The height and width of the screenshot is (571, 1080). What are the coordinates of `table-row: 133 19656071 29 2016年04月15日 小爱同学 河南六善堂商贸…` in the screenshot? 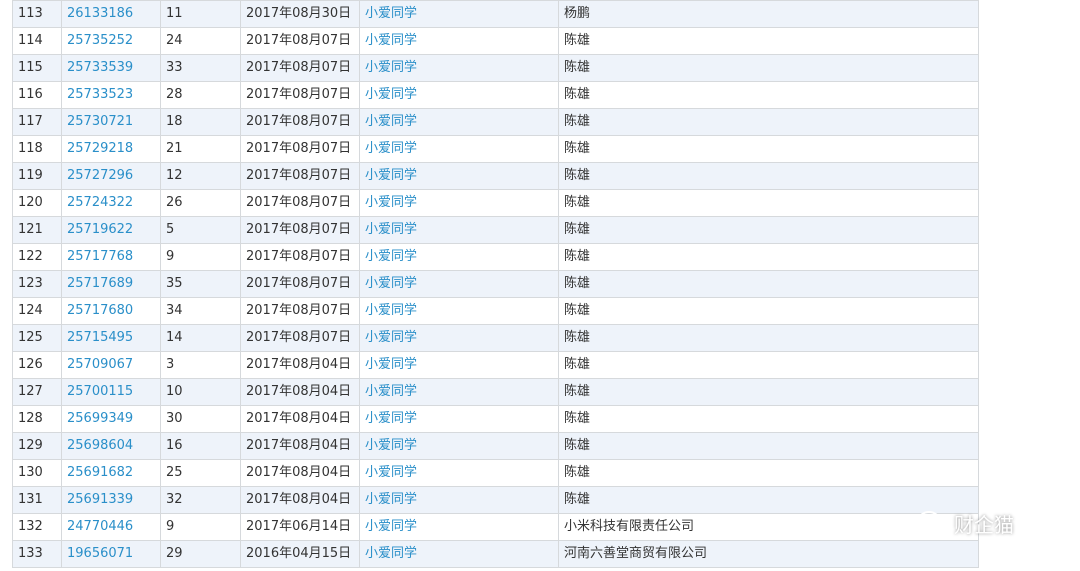 It's located at (495, 554).